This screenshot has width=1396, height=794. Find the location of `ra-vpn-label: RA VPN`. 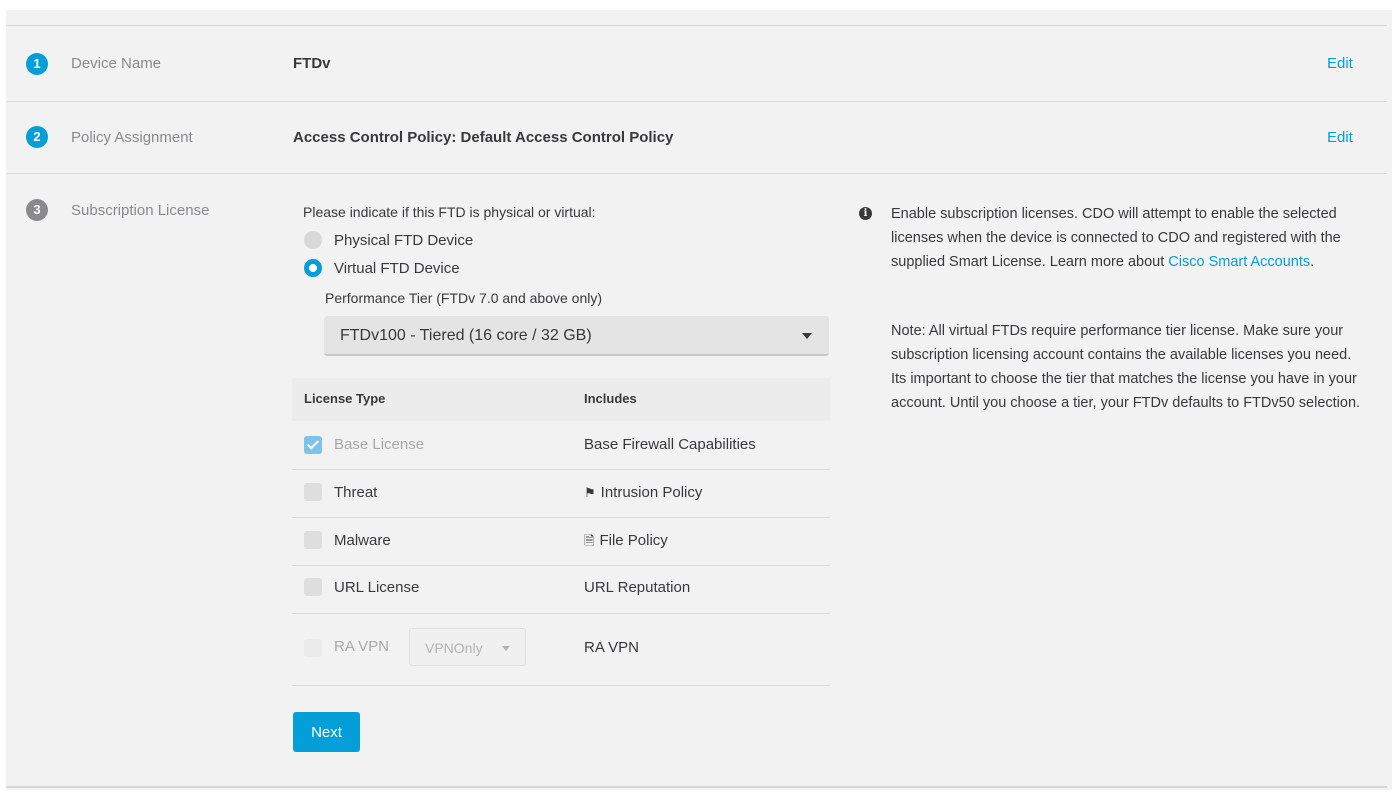

ra-vpn-label: RA VPN is located at coordinates (362, 646).